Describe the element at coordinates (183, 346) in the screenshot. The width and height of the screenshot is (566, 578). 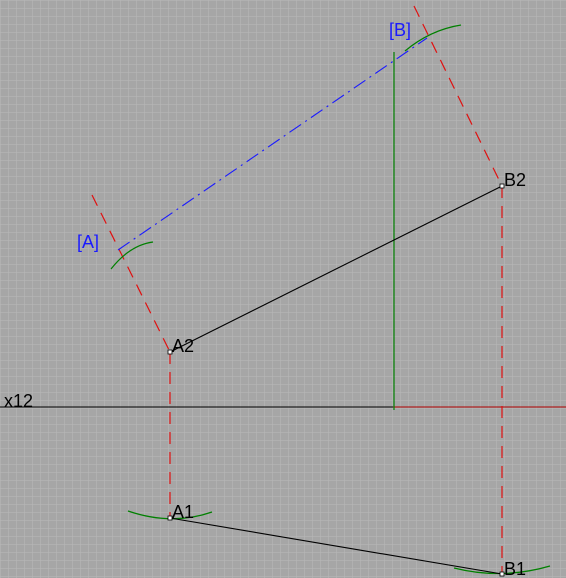
I see `label-a2: A2` at that location.